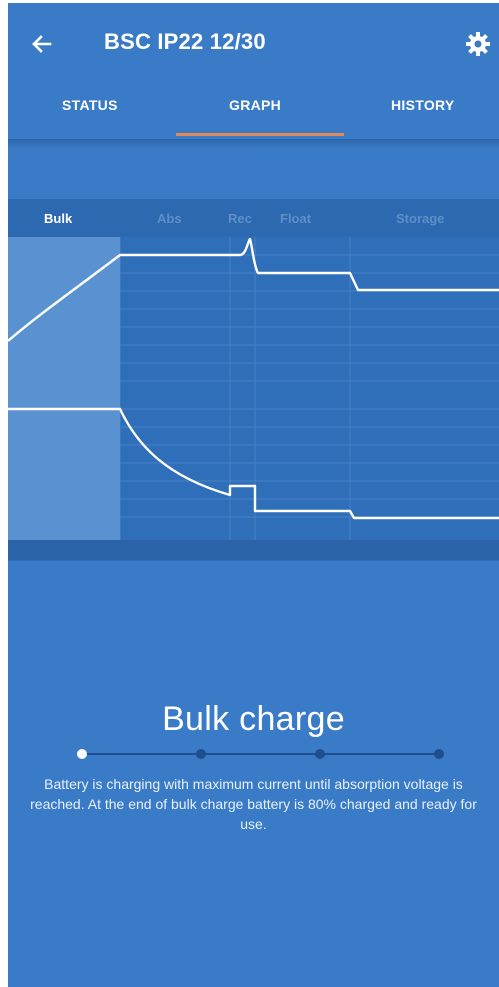 Image resolution: width=499 pixels, height=987 pixels. I want to click on active-phase-highlight, so click(64, 388).